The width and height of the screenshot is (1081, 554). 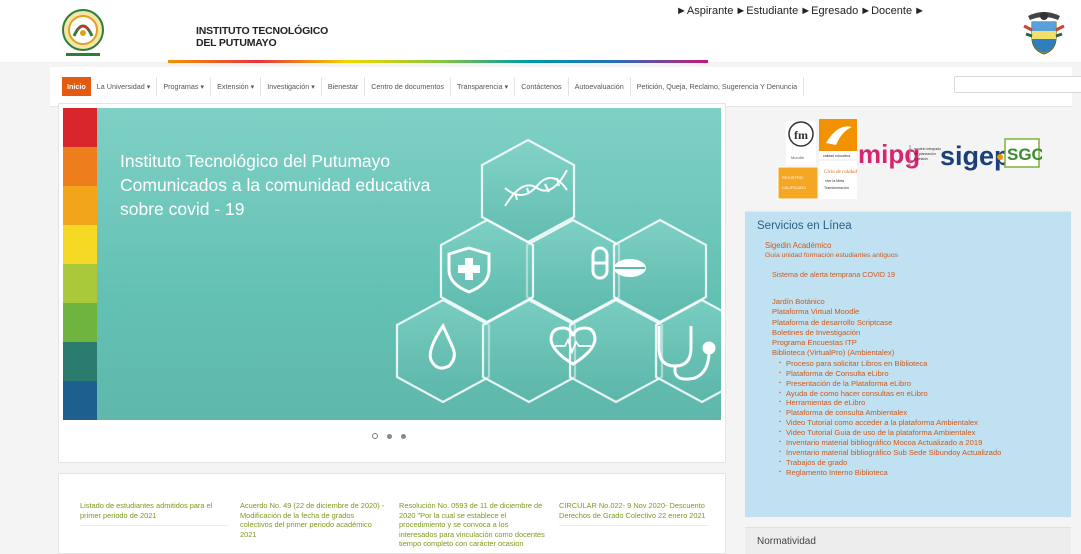 What do you see at coordinates (408, 86) in the screenshot?
I see `nav-item-centro-documentos: Centro de documentos` at bounding box center [408, 86].